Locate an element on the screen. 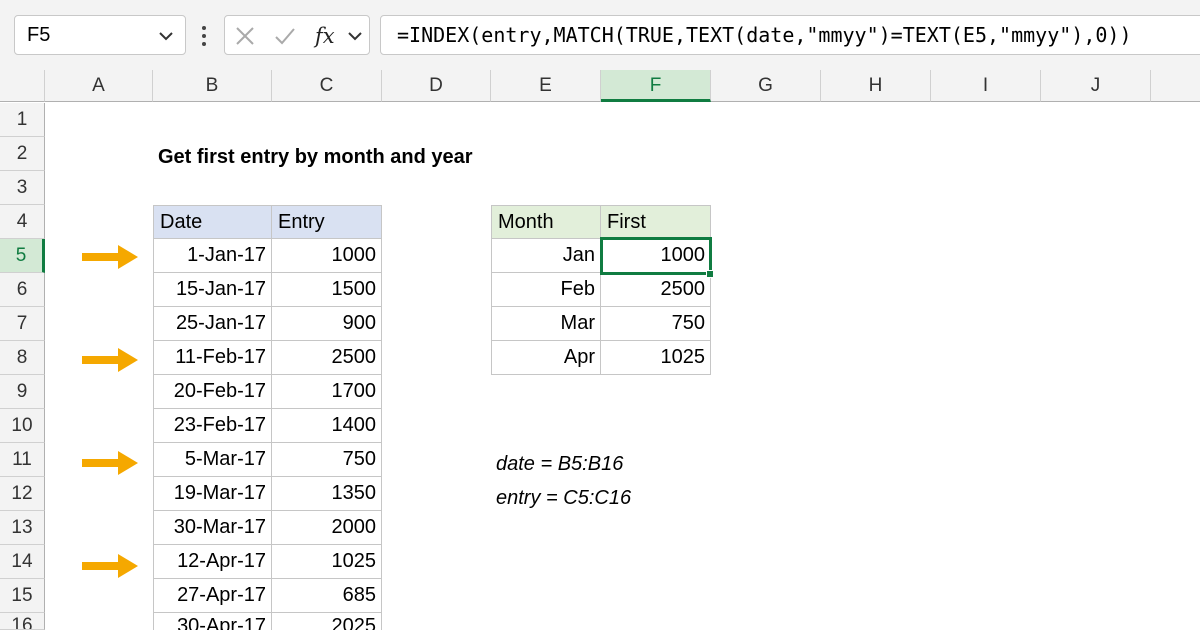  entry-column-header: Entry is located at coordinates (327, 222).